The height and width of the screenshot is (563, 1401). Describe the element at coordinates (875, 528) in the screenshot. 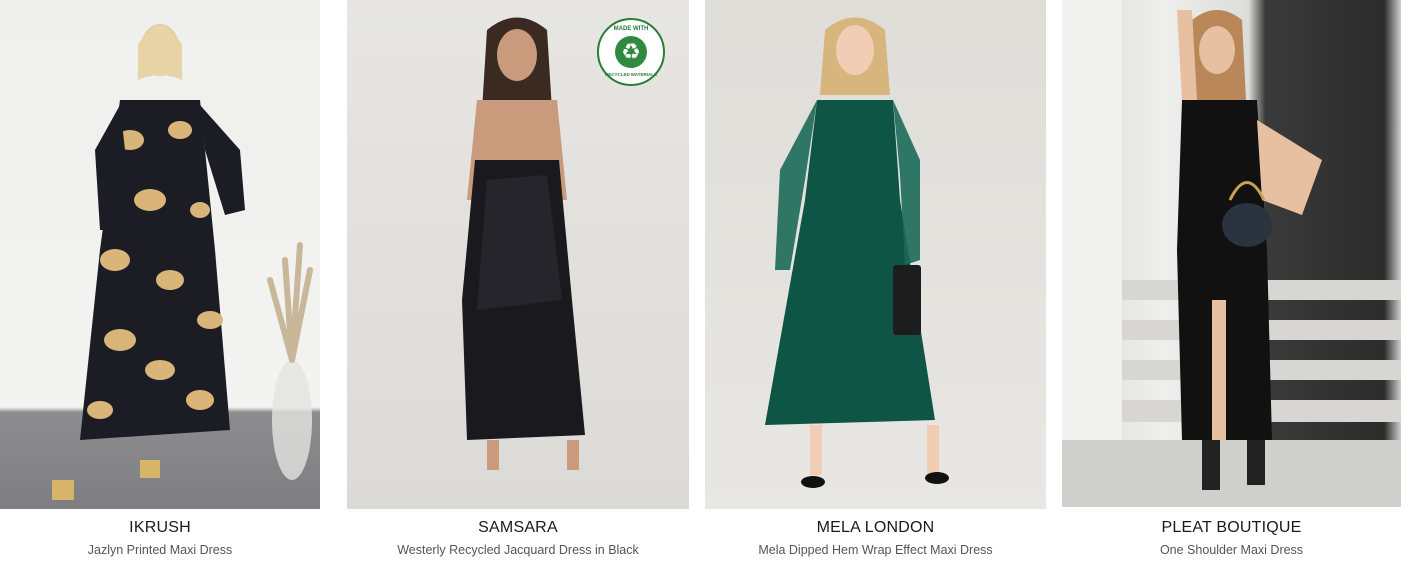

I see `product-brand: MELA LONDON` at that location.